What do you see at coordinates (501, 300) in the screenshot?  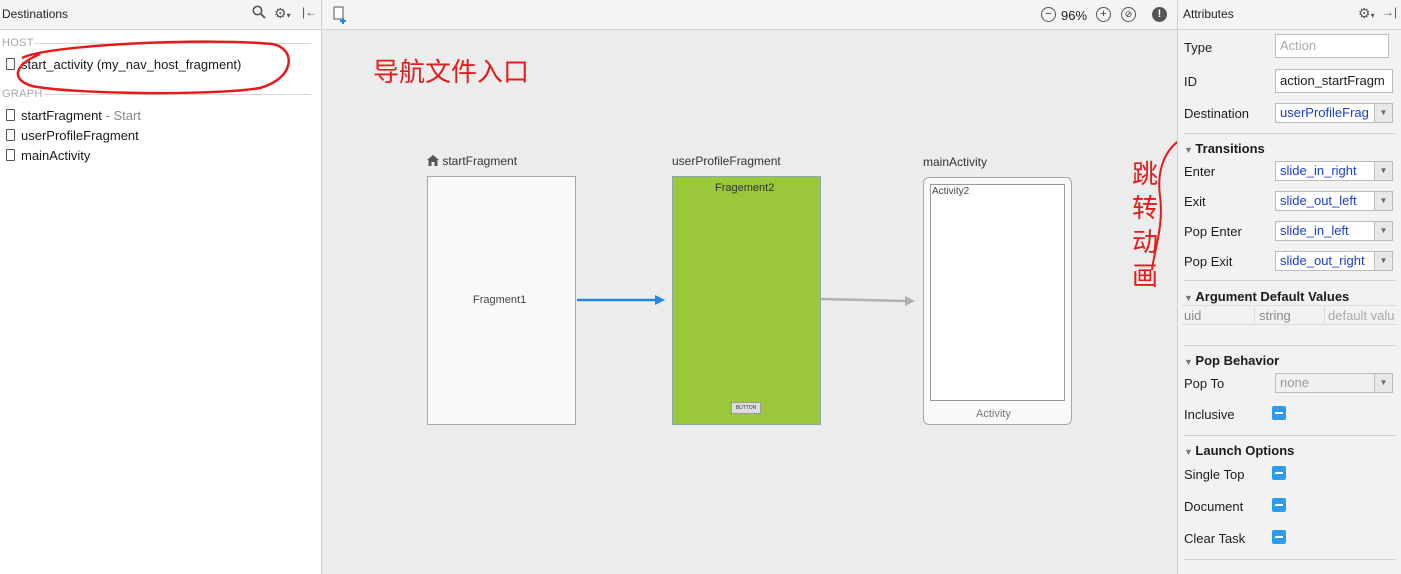 I see `start-fragment-node: Fragment1` at bounding box center [501, 300].